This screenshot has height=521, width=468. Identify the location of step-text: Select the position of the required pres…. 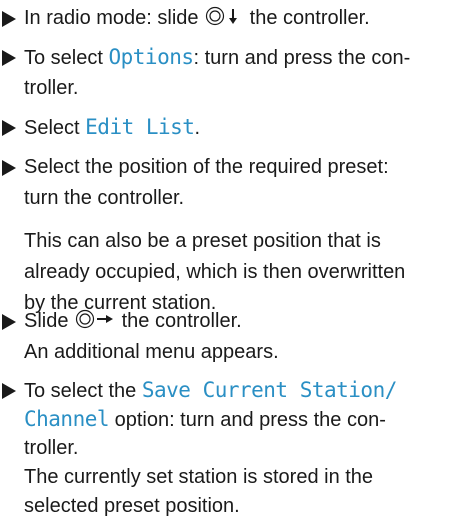
(206, 167).